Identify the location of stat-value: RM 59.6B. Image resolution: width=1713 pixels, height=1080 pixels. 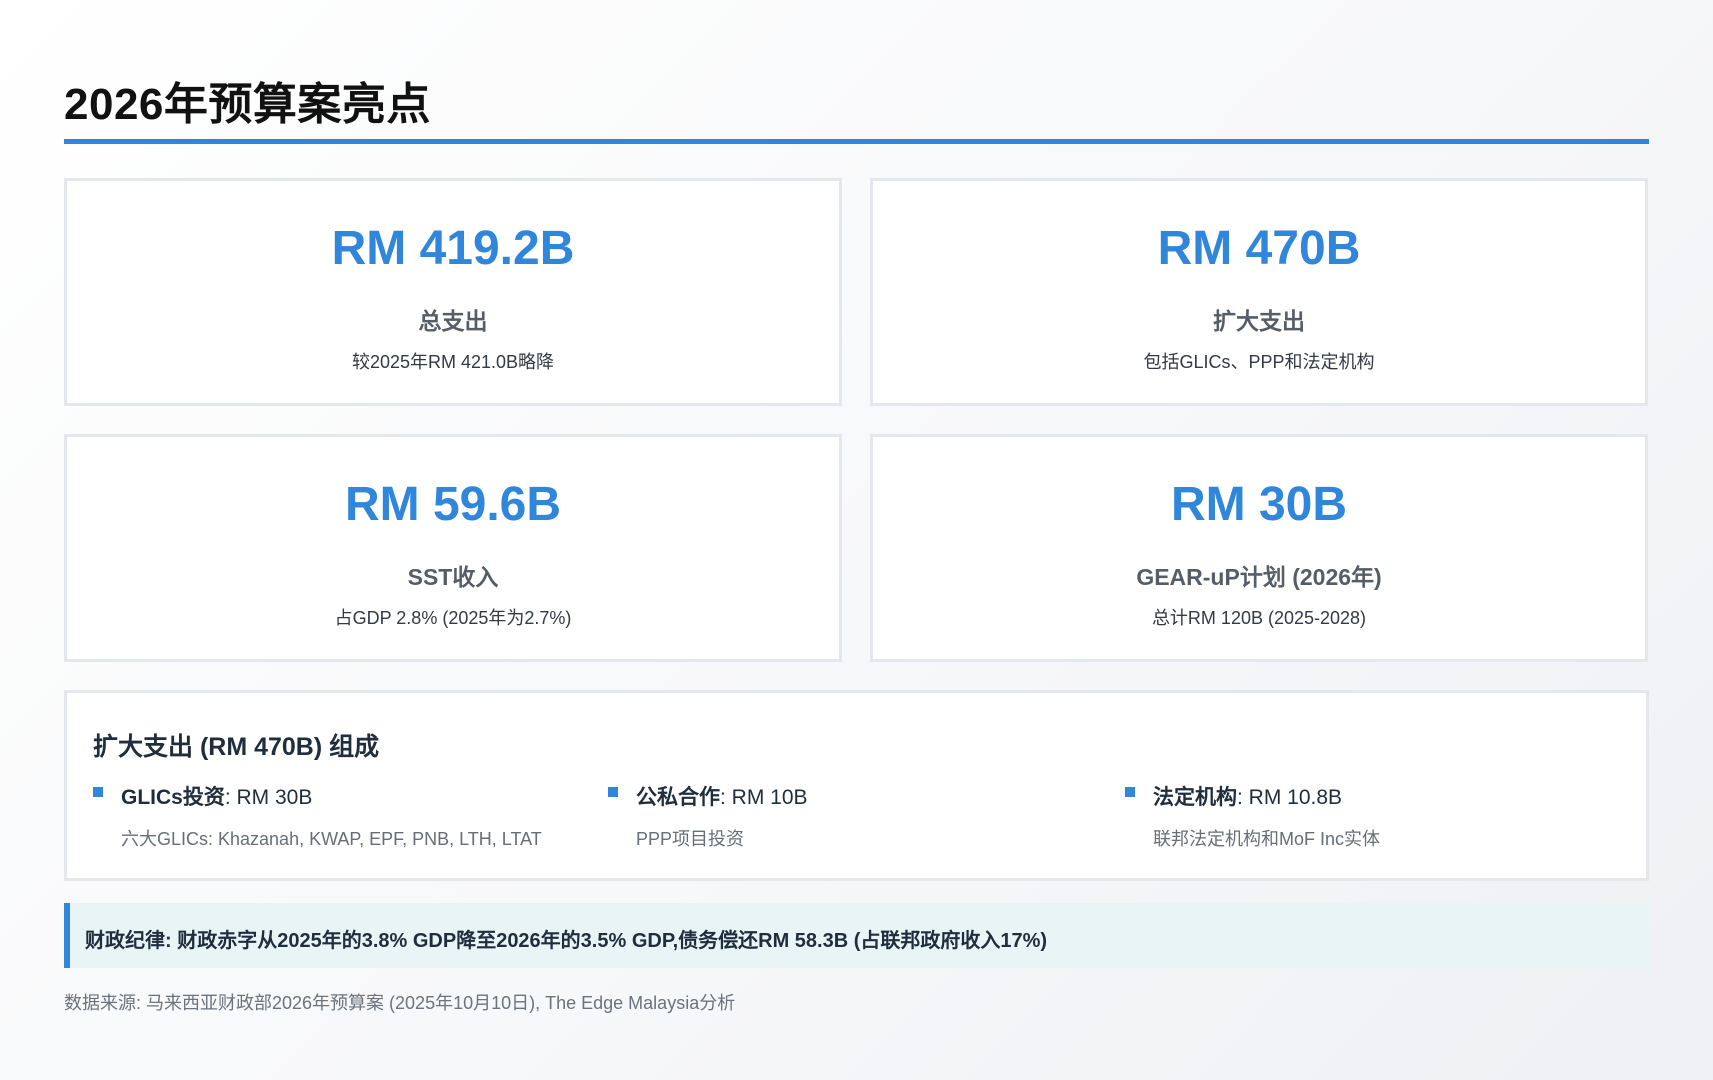
(453, 504).